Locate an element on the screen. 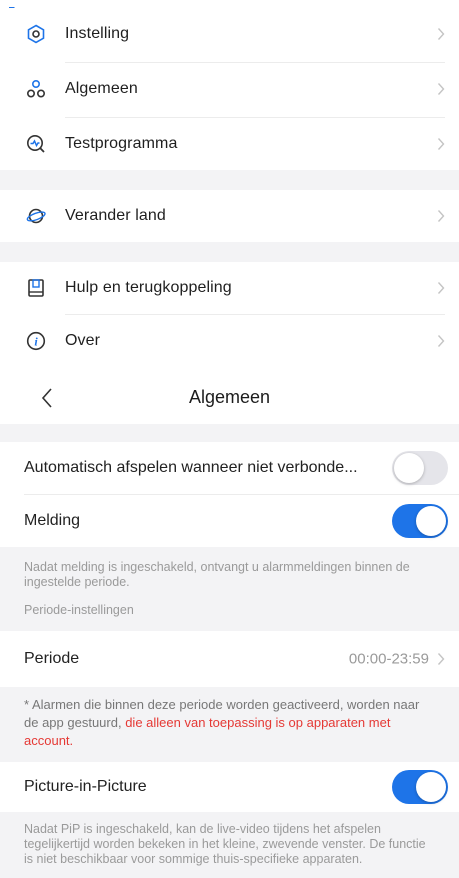 Image resolution: width=459 pixels, height=878 pixels. period-settings-header: Periode-instellingen is located at coordinates (79, 610).